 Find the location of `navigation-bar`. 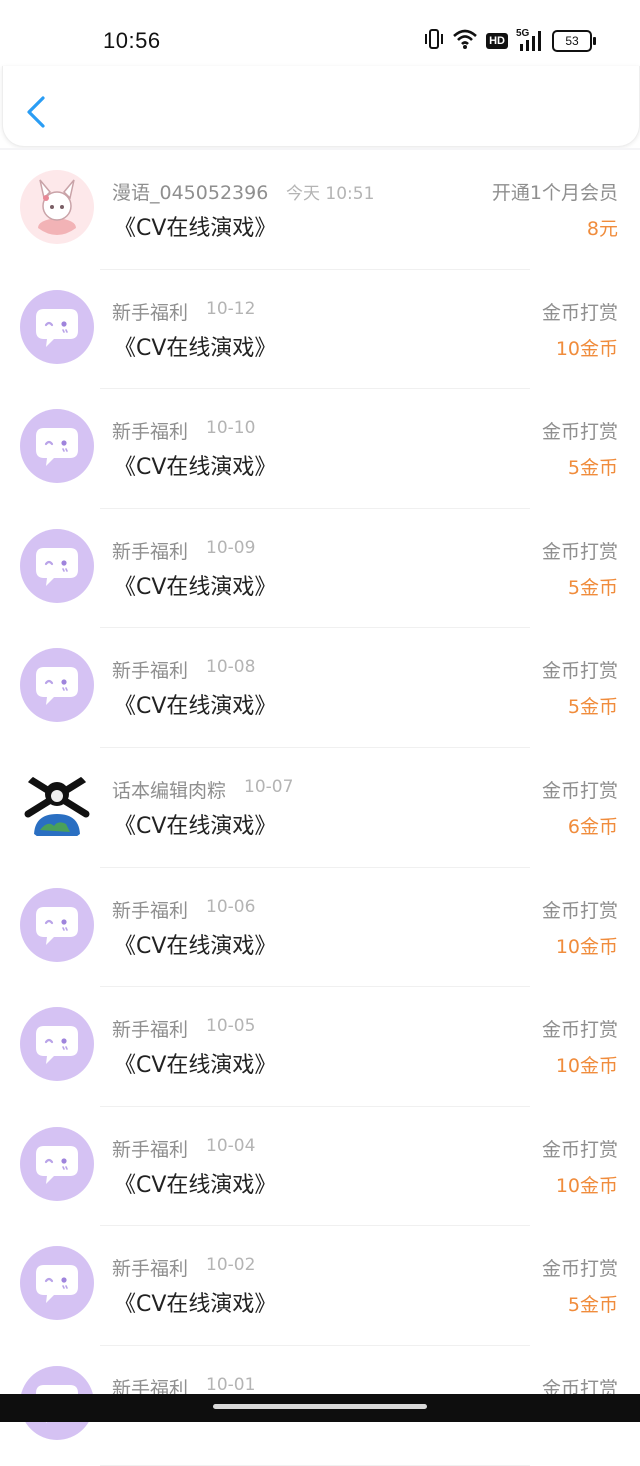

navigation-bar is located at coordinates (320, 1408).